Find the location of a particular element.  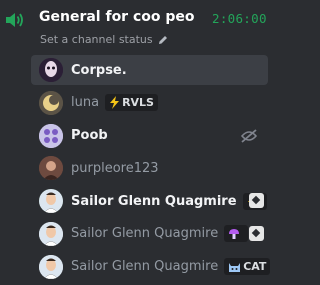

username: luna is located at coordinates (85, 102).